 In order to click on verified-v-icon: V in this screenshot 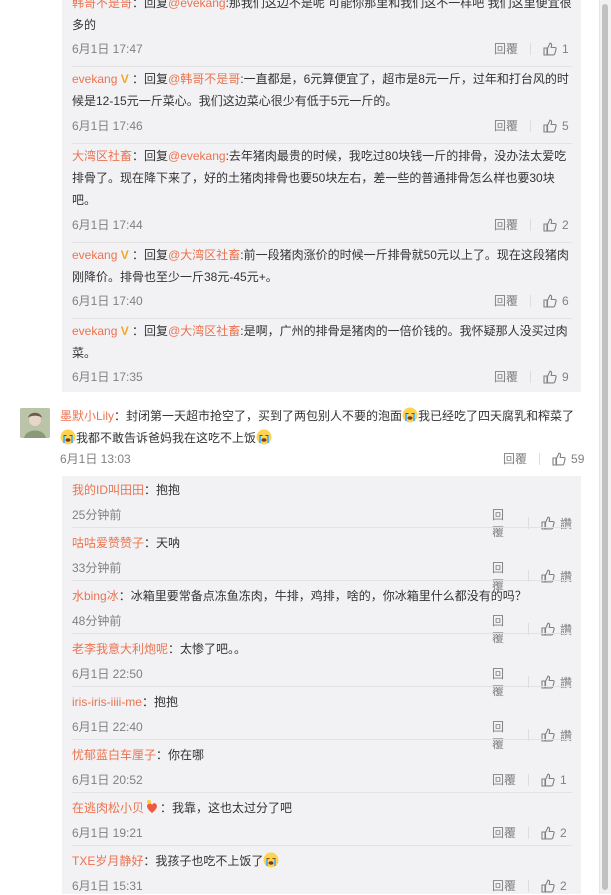, I will do `click(125, 331)`.